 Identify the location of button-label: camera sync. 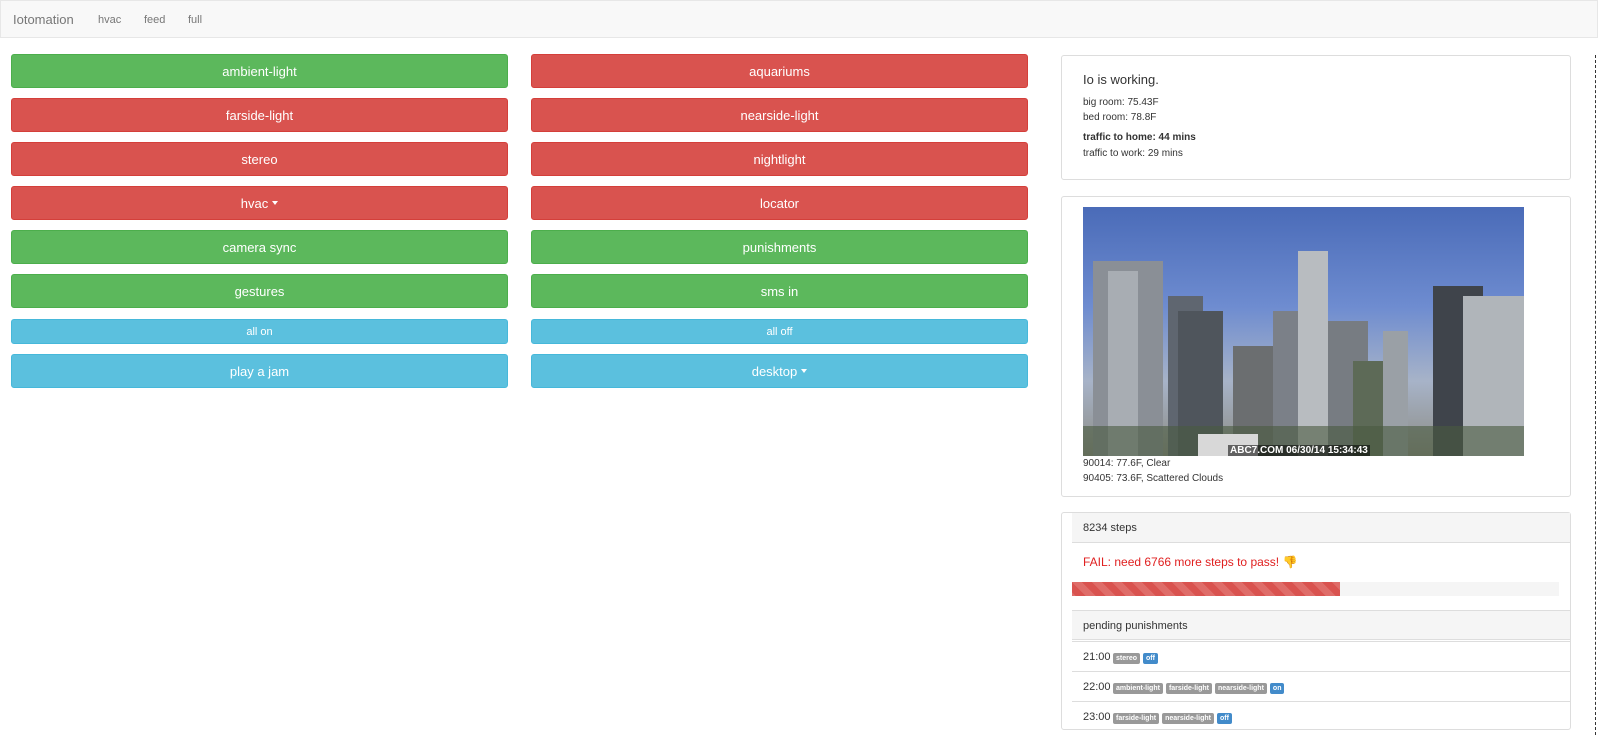
(259, 247).